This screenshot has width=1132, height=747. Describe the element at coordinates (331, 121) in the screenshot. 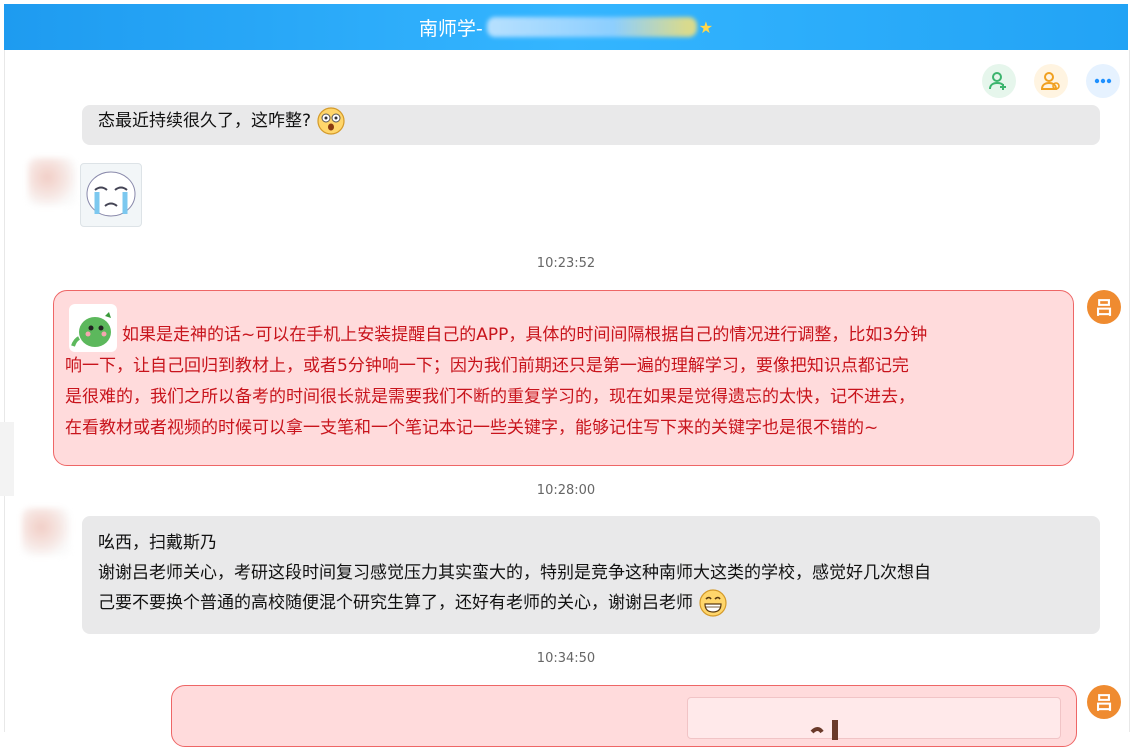

I see `shocked-emoji-icon` at that location.